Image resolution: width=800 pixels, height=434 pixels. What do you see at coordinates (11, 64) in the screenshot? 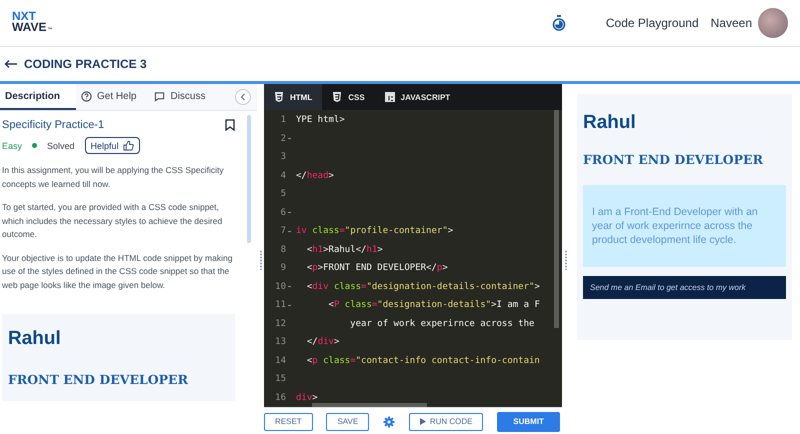
I see `back-arrow-icon` at bounding box center [11, 64].